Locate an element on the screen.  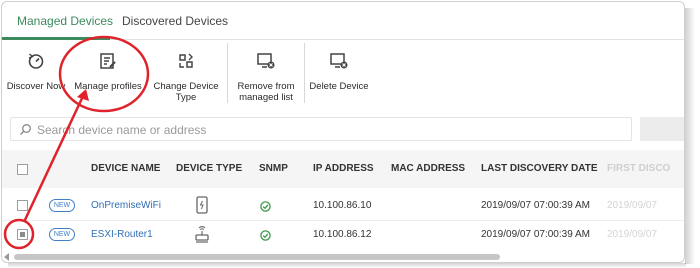
manage-profiles-icon is located at coordinates (108, 61).